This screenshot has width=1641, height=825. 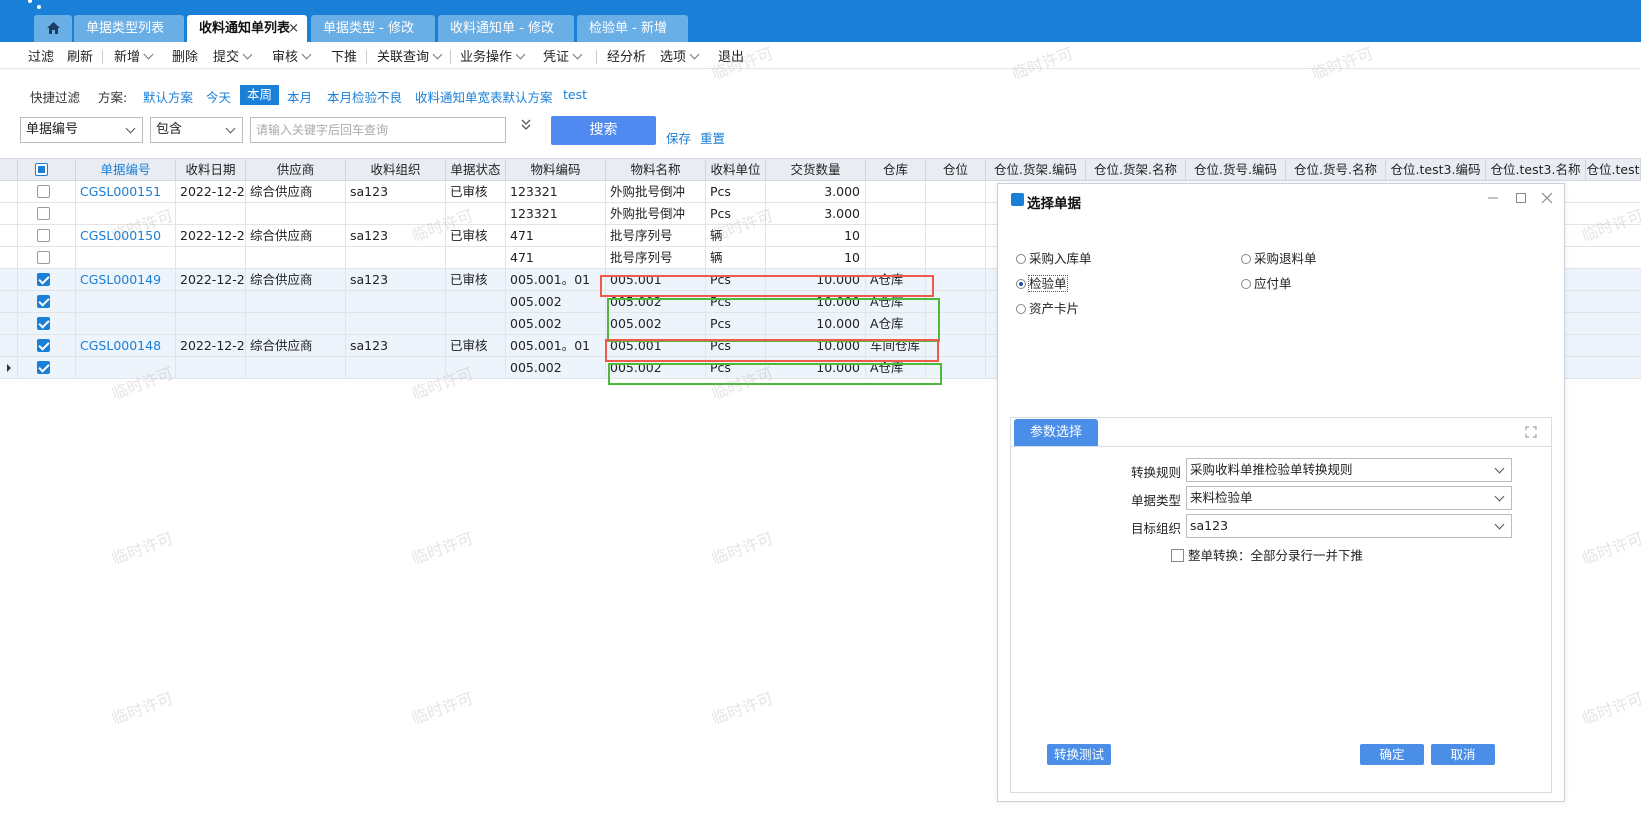 What do you see at coordinates (1336, 169) in the screenshot?
I see `header-slot-name: 仓位.货号.名称` at bounding box center [1336, 169].